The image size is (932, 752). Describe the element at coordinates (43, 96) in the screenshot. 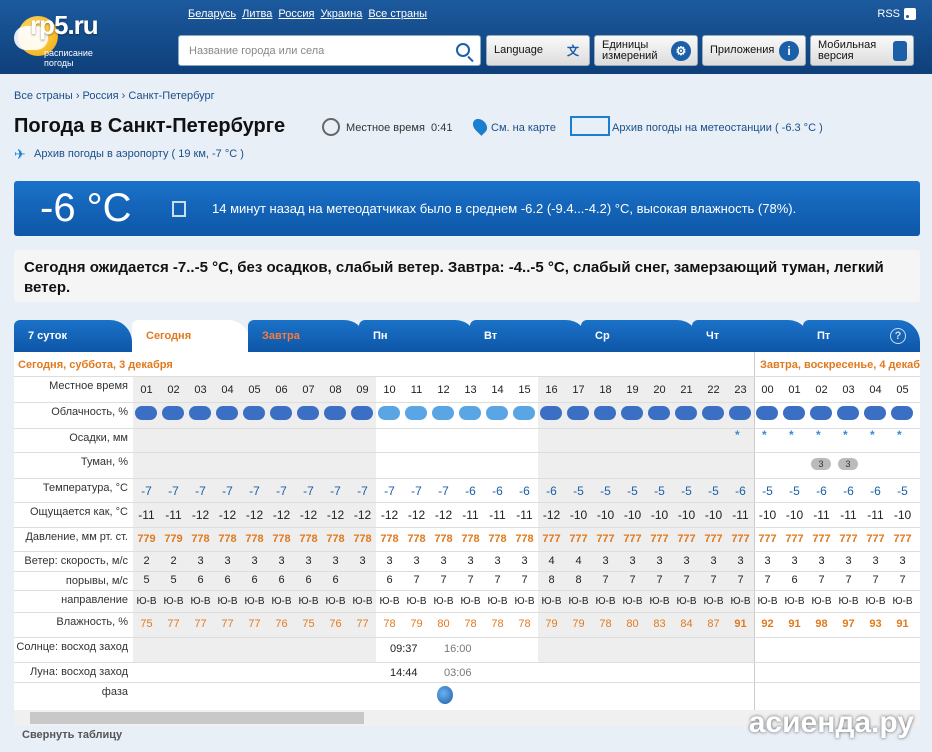

I see `breadcrumb-all-countries: Все страны` at that location.